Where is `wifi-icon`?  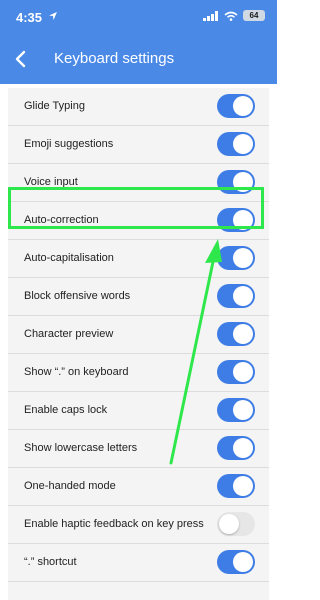
wifi-icon is located at coordinates (231, 16).